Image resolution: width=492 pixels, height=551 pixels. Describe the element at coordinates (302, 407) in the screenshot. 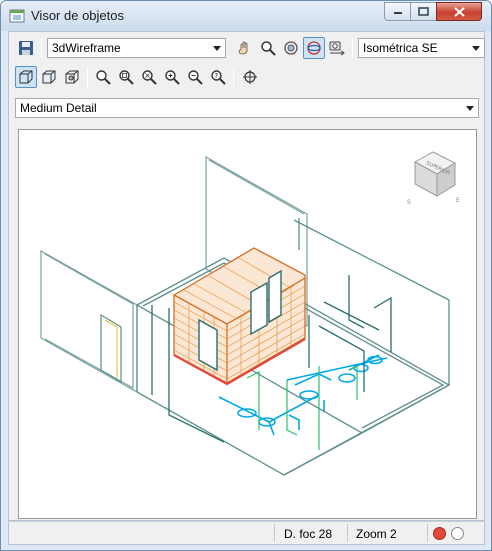

I see `partitions` at that location.